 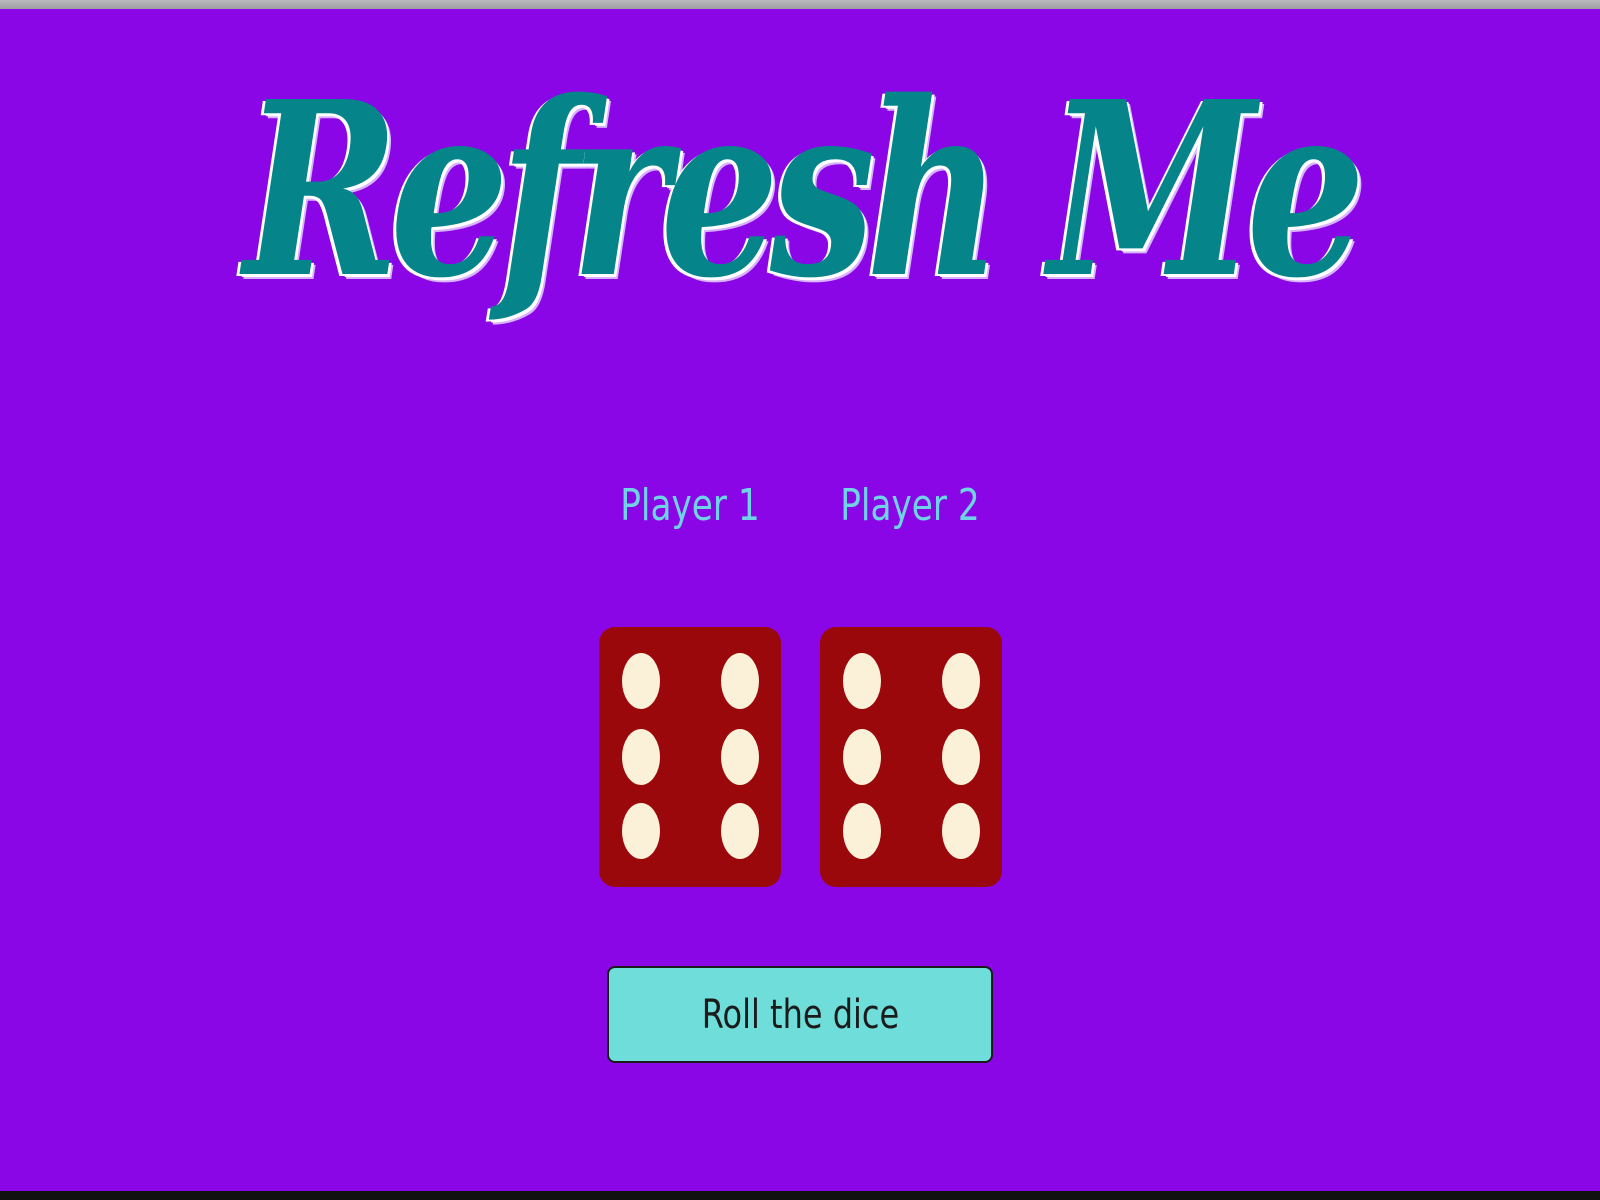 I want to click on window-bottom-edge, so click(x=800, y=1195).